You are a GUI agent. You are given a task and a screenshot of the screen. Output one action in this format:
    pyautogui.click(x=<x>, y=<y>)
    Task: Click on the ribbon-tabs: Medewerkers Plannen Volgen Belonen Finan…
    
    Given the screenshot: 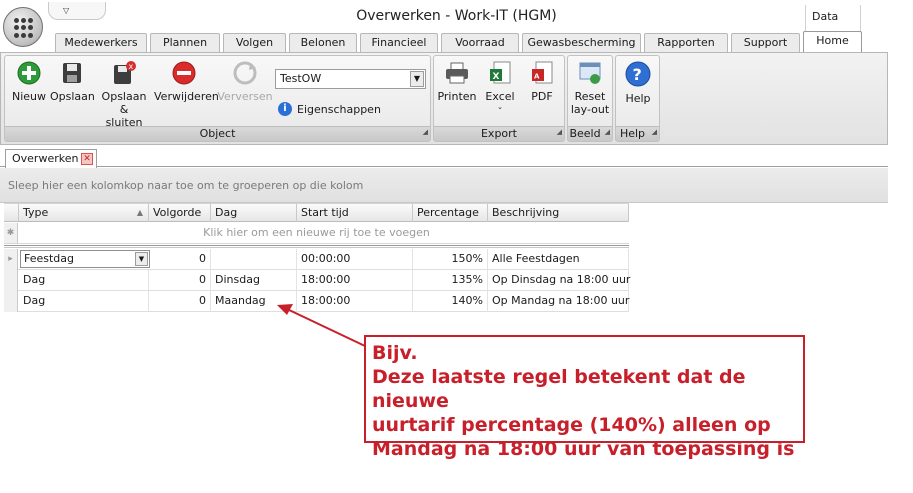 What is the action you would take?
    pyautogui.click(x=456, y=41)
    